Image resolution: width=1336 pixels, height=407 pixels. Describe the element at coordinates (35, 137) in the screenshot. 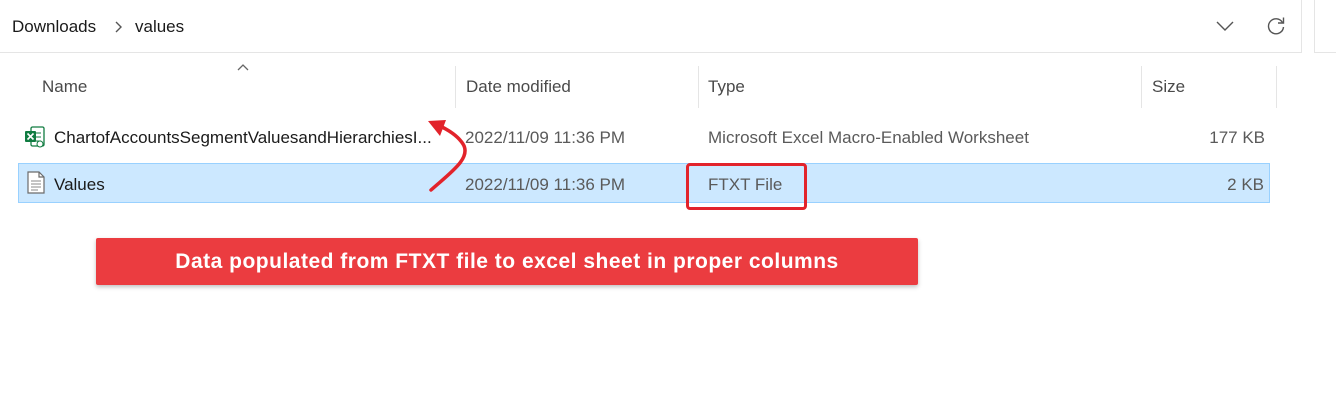

I see `excel-file-icon` at that location.